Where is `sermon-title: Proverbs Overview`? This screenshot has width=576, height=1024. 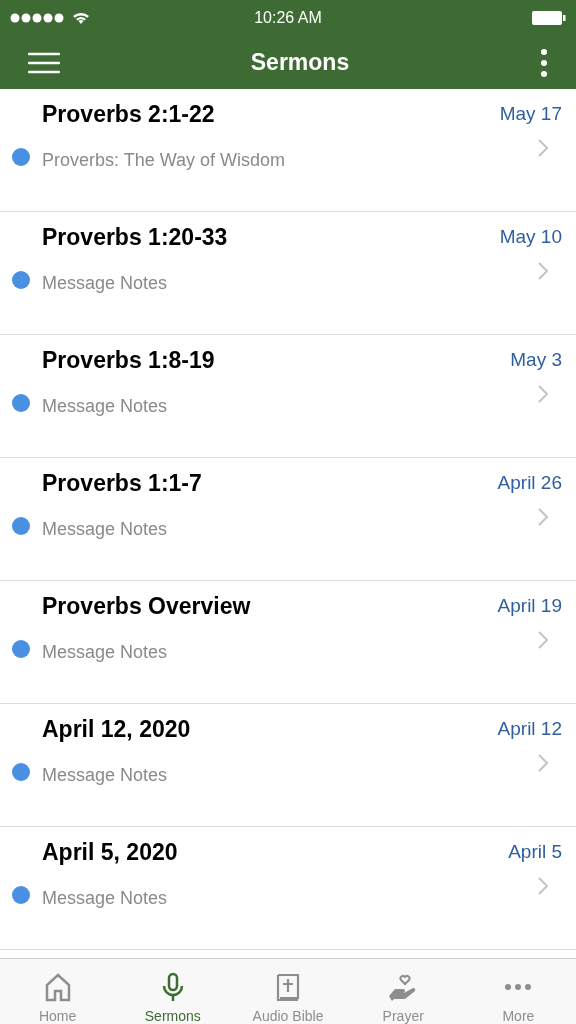
sermon-title: Proverbs Overview is located at coordinates (147, 606).